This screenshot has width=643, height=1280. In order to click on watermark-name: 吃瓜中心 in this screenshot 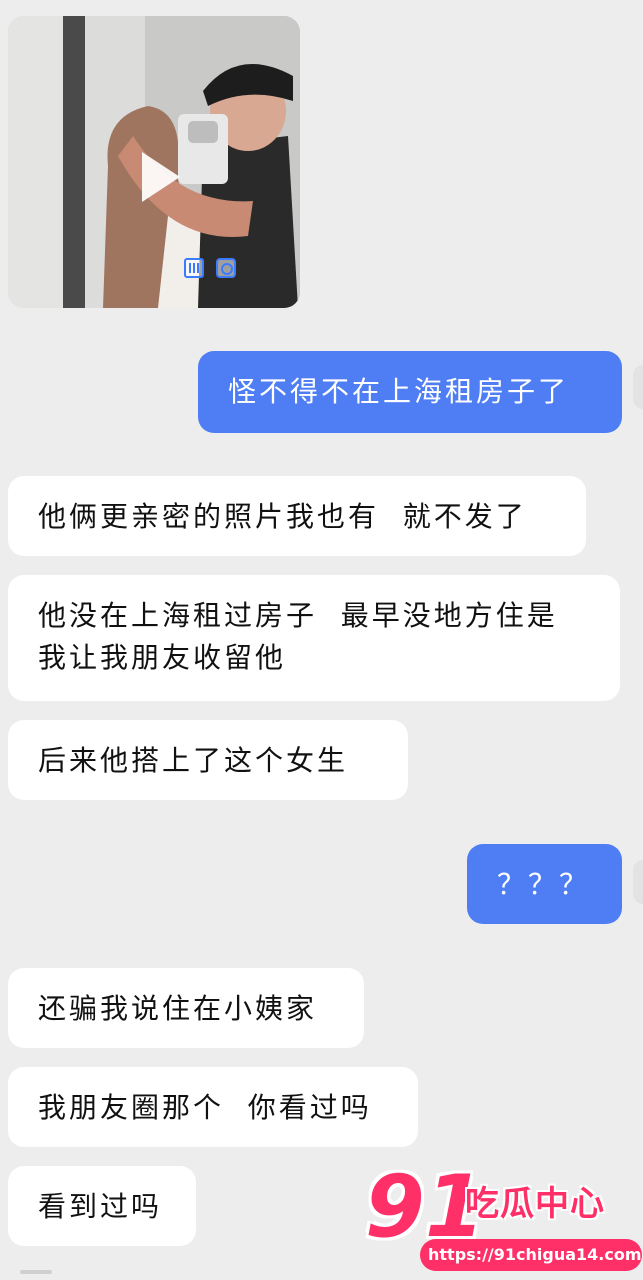, I will do `click(535, 1204)`.